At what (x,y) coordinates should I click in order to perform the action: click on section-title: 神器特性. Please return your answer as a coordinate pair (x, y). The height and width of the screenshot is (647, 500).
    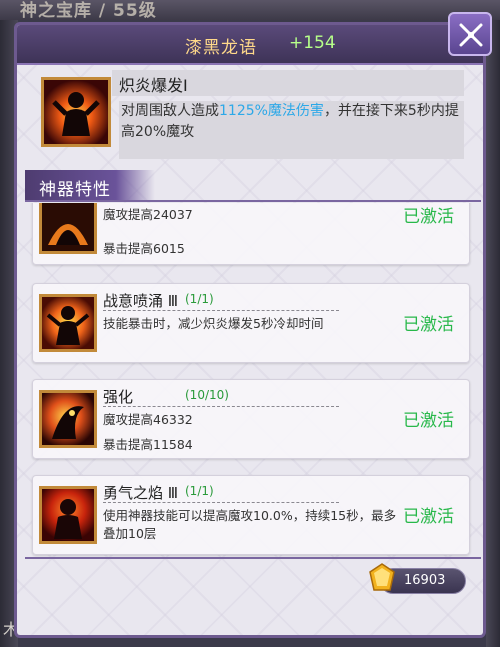
    Looking at the image, I should click on (75, 190).